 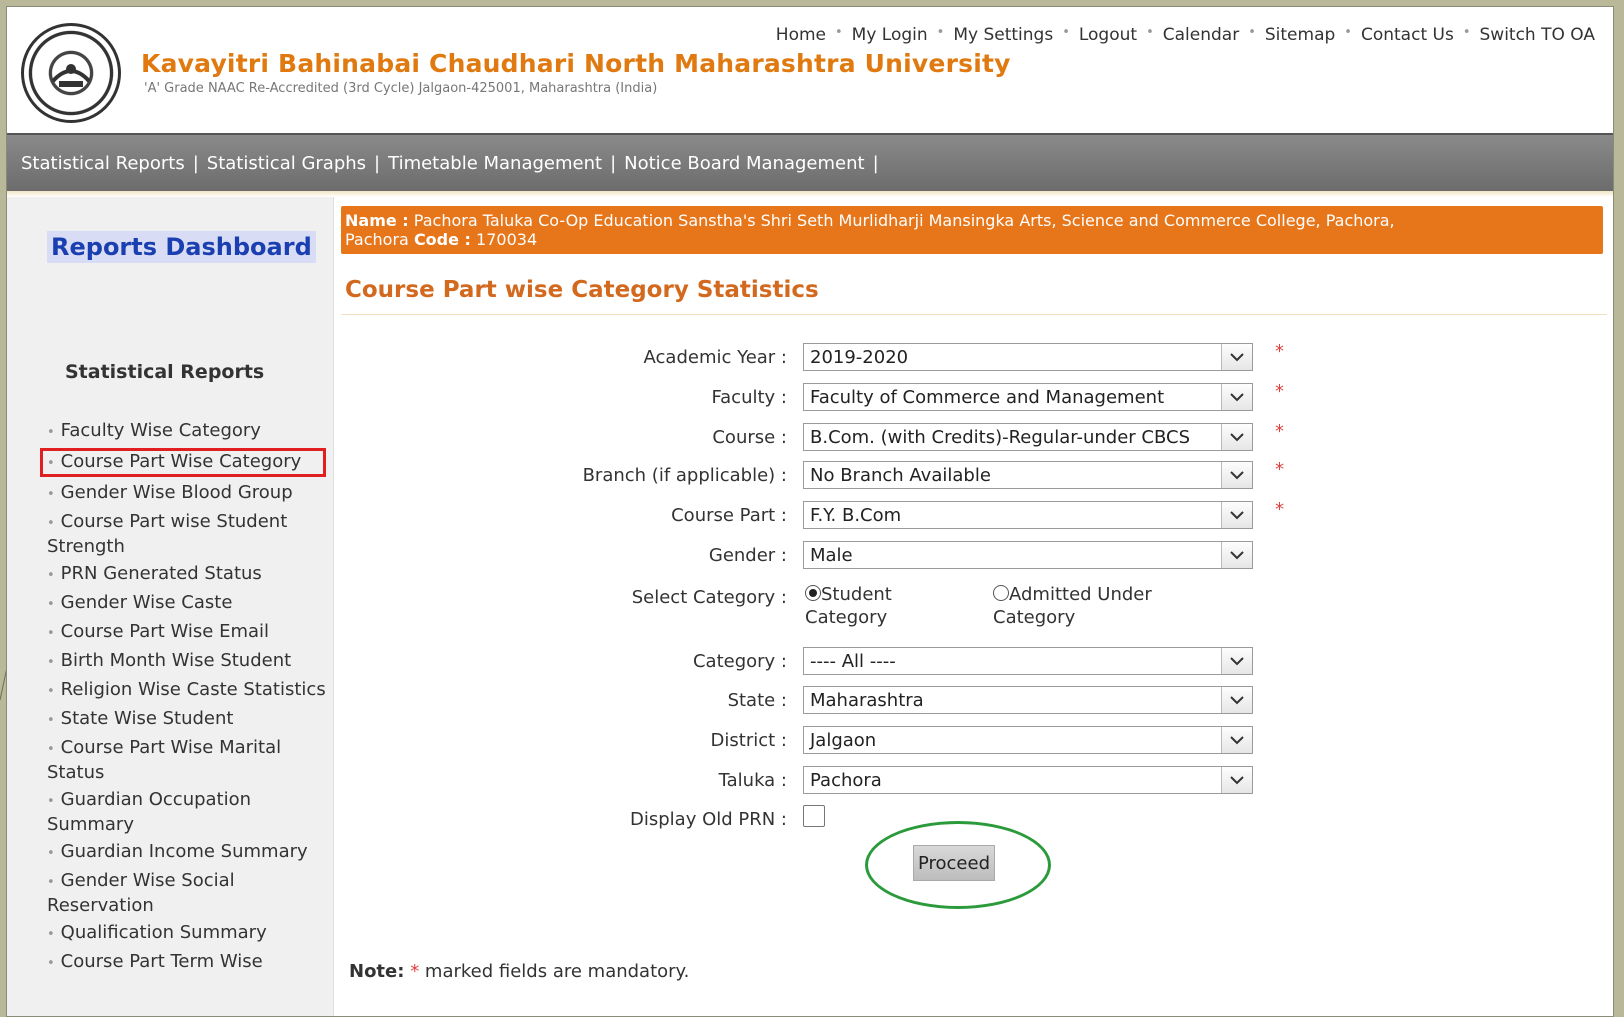 What do you see at coordinates (814, 816) in the screenshot?
I see `display-old-prn-checkbox` at bounding box center [814, 816].